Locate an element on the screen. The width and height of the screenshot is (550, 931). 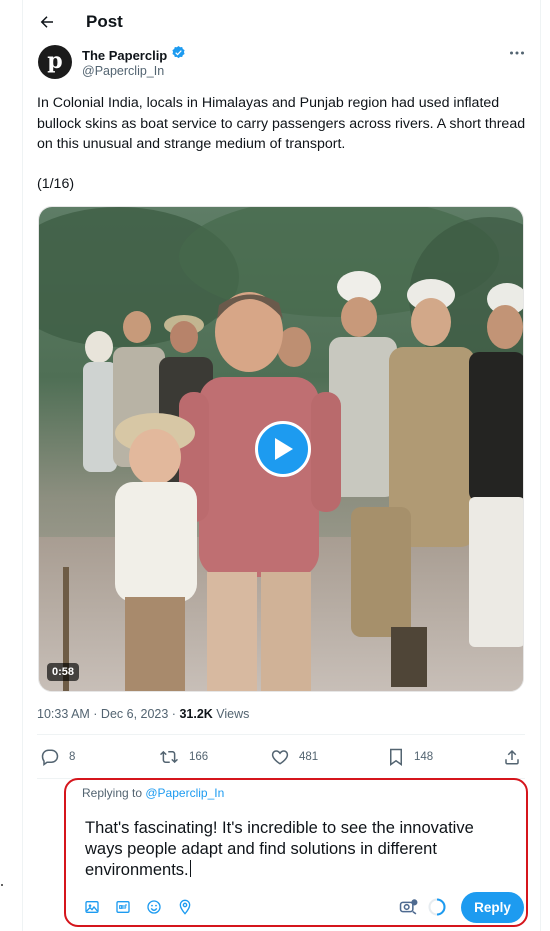
share-action is located at coordinates (512, 757).